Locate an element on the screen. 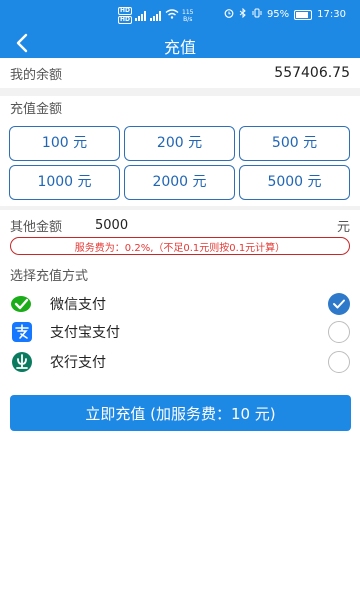  clock-time: 17:30 is located at coordinates (331, 14).